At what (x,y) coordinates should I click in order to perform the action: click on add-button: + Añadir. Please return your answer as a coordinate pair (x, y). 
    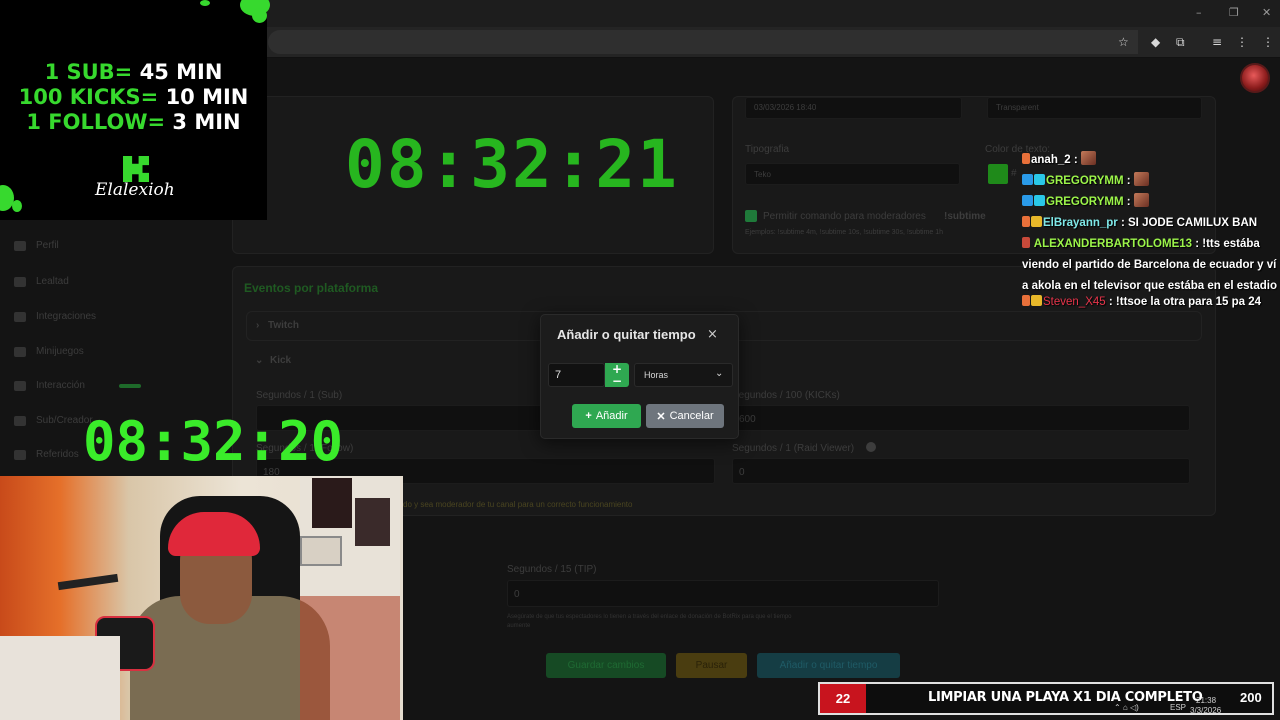
    Looking at the image, I should click on (606, 416).